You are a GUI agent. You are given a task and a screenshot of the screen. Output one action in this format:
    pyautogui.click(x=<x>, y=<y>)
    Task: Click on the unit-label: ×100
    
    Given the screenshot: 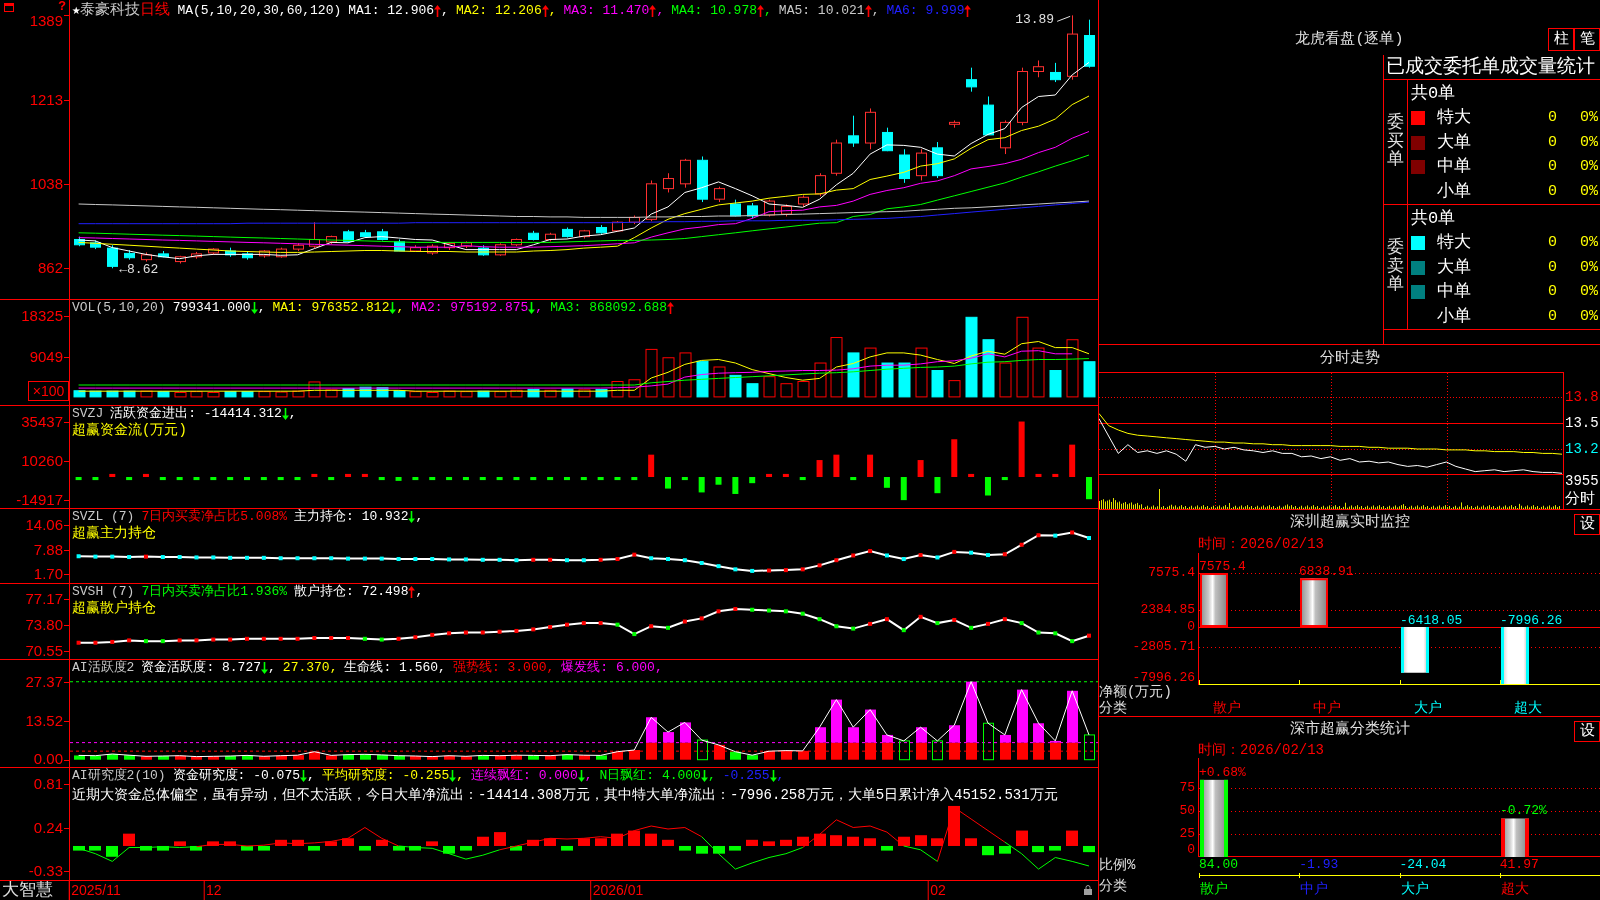 What is the action you would take?
    pyautogui.click(x=48, y=391)
    